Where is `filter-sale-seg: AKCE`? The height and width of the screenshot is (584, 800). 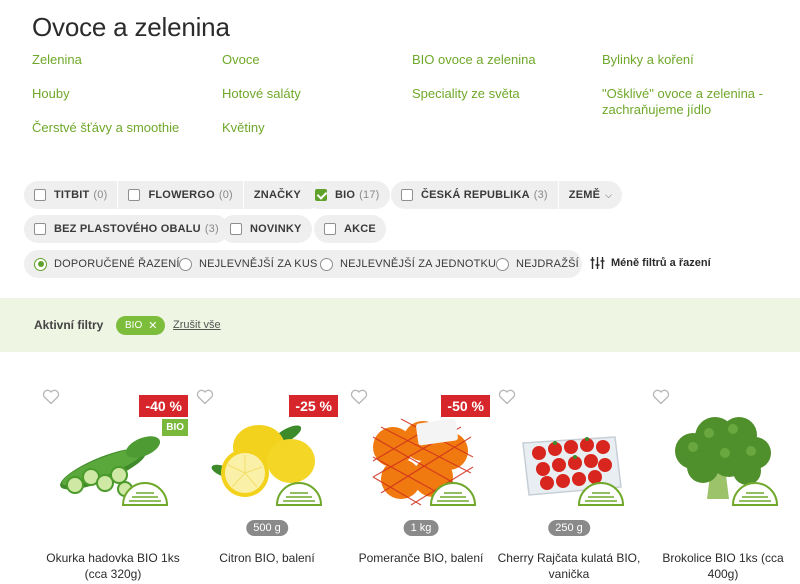
filter-sale-seg: AKCE is located at coordinates (350, 229).